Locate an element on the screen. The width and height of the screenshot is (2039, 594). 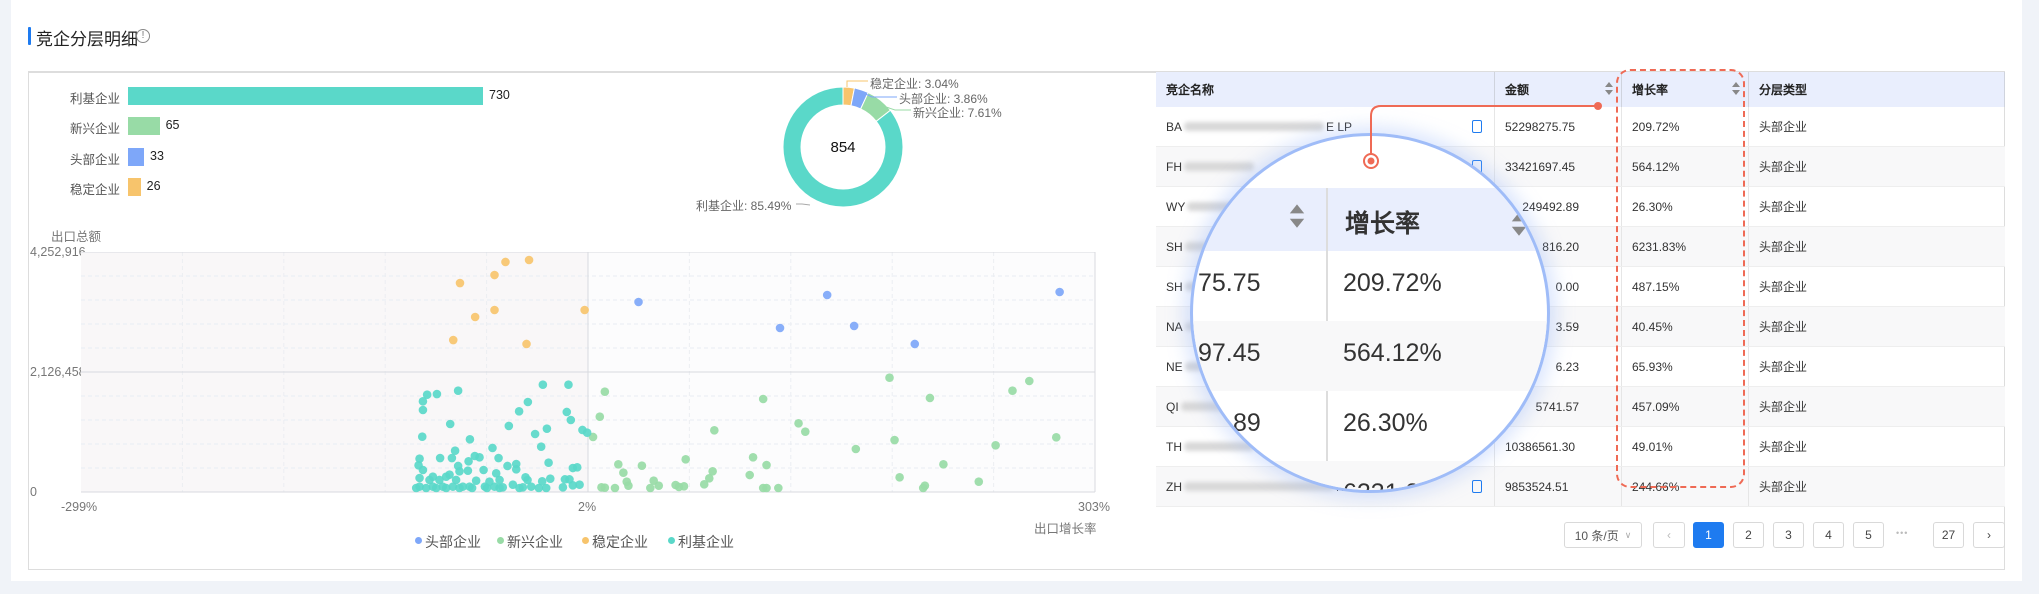
mag-sort-icon is located at coordinates (1519, 224).